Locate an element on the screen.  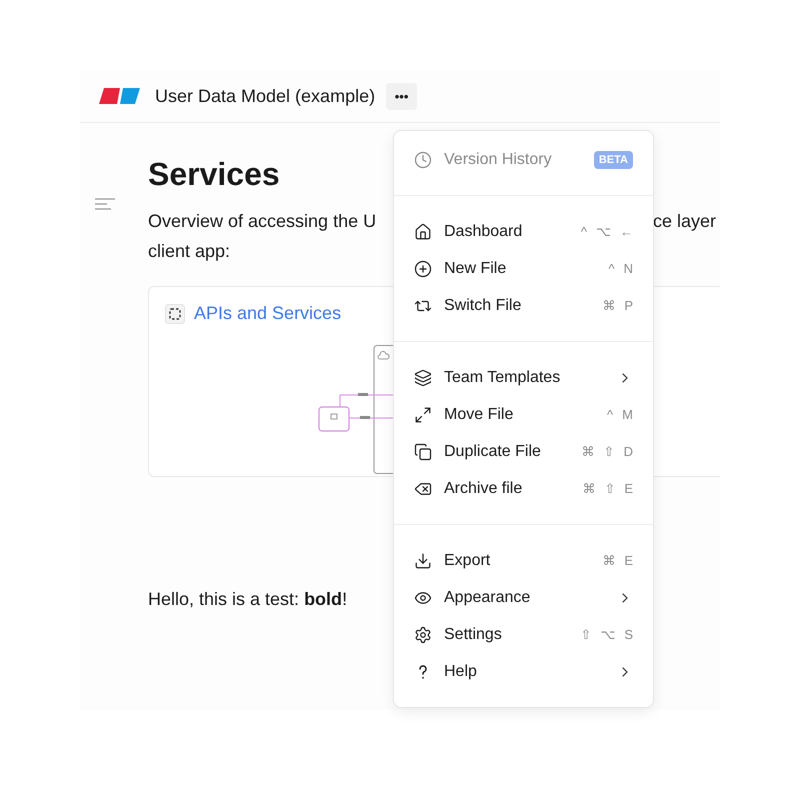
menu-item: Switch File ⌘ P is located at coordinates (523, 305).